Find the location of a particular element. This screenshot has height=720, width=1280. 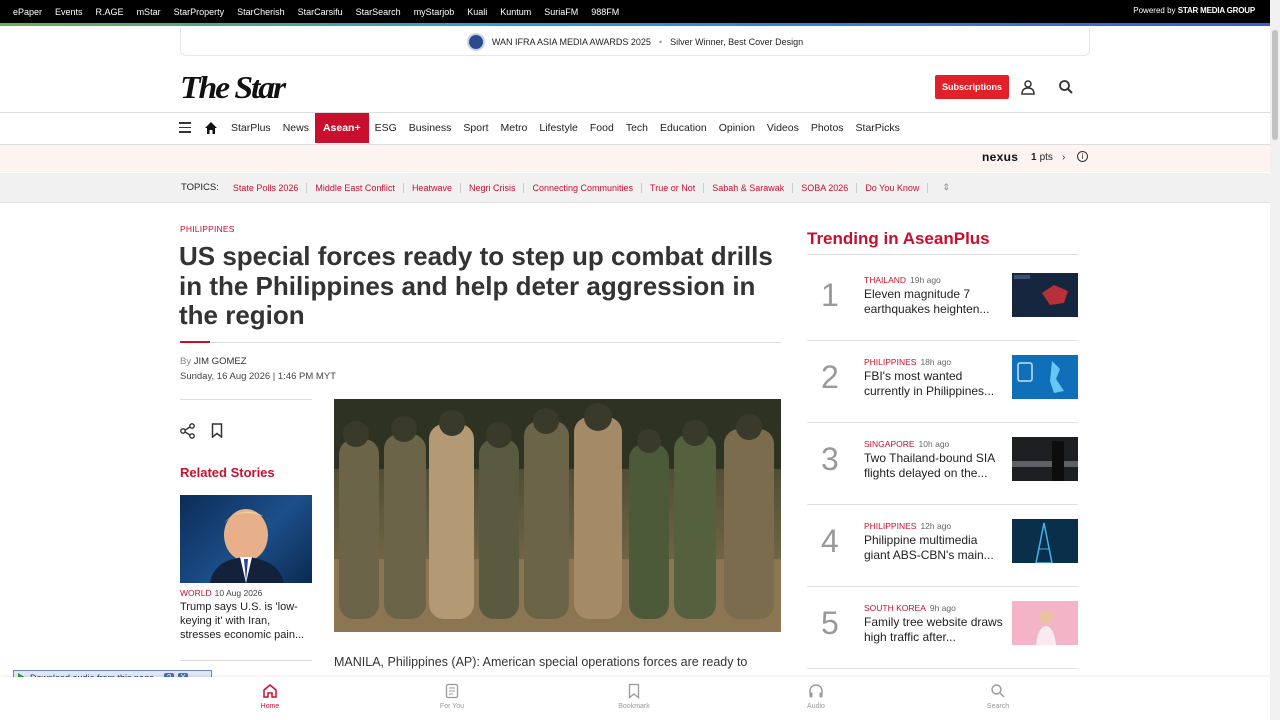

network-link-starcarsifu: StarCarsifu is located at coordinates (320, 12).